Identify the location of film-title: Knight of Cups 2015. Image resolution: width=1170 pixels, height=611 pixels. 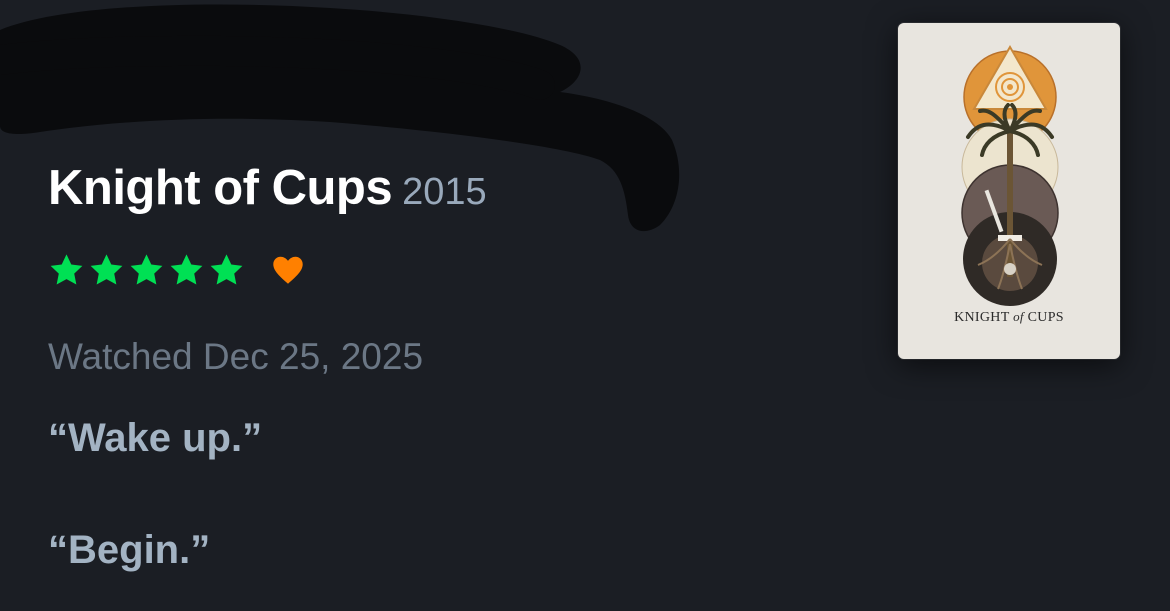
(267, 188).